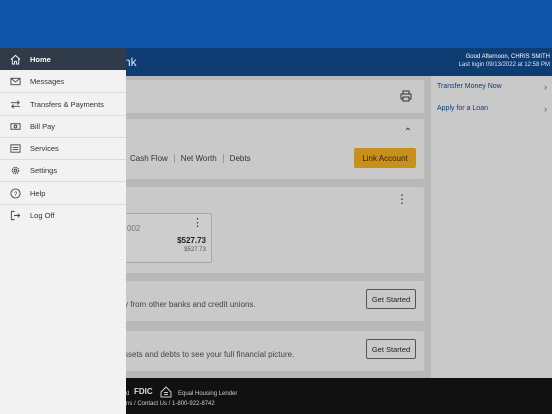 The width and height of the screenshot is (552, 414). Describe the element at coordinates (504, 65) in the screenshot. I see `last-login-text: Last login 09/13/2022 at 12:58 PM` at that location.